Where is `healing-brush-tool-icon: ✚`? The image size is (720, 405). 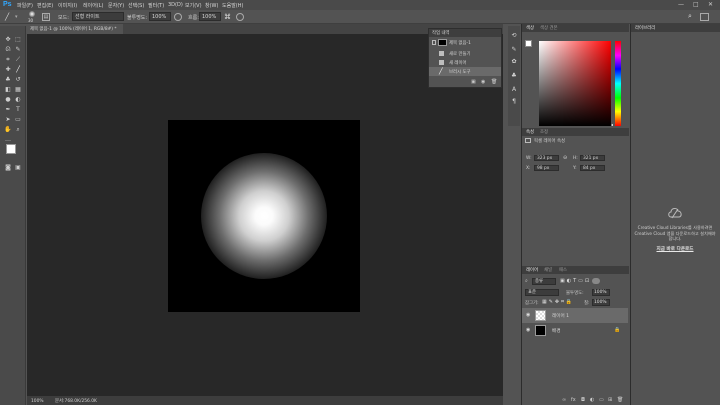 healing-brush-tool-icon: ✚ is located at coordinates (8, 70).